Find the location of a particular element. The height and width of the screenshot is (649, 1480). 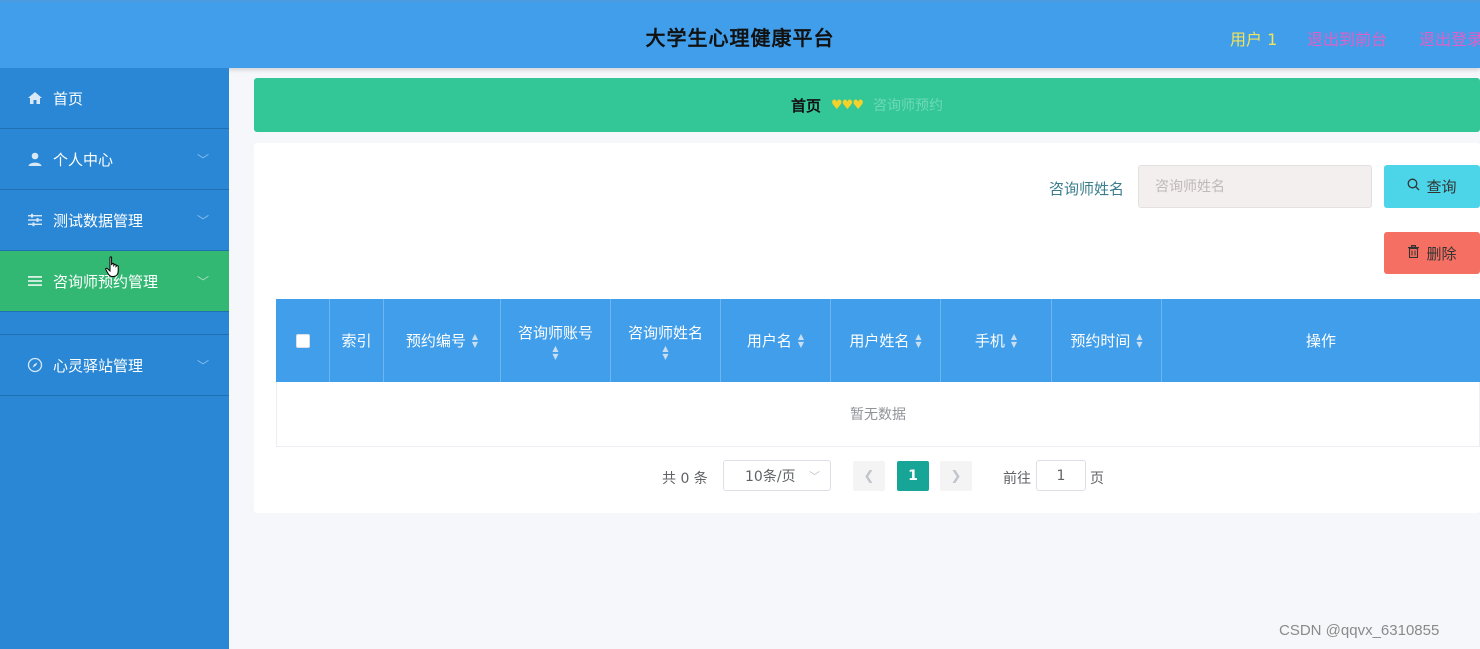

user-icon is located at coordinates (35, 159).